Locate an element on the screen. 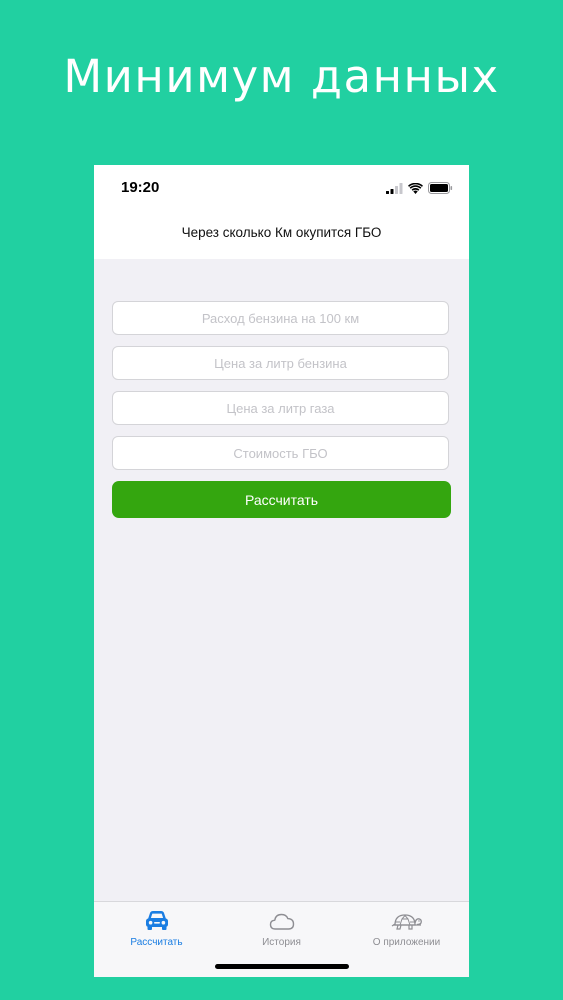 Image resolution: width=563 pixels, height=1000 pixels. tab-history-label: История is located at coordinates (281, 942).